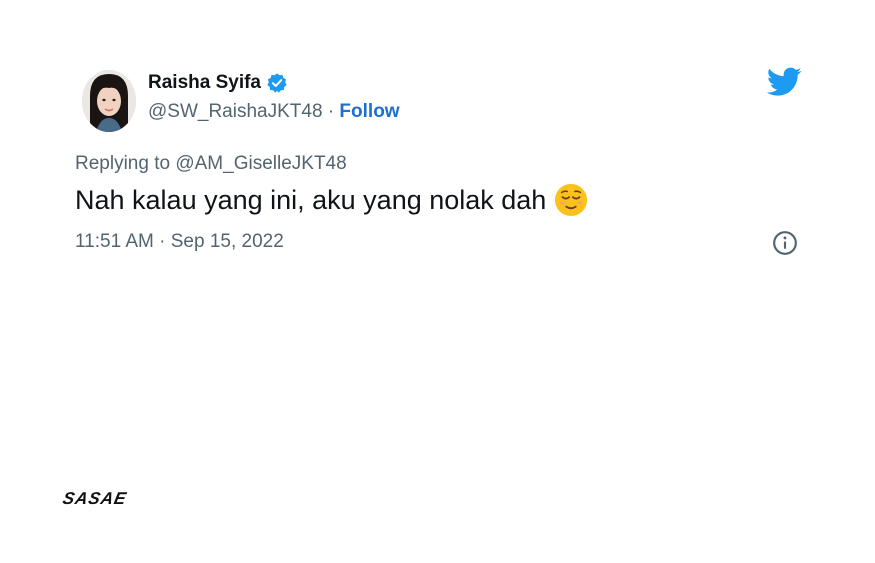 This screenshot has height=563, width=875. I want to click on tweet-text: Nah kalau yang ini, aku yang nolak dah, so click(331, 200).